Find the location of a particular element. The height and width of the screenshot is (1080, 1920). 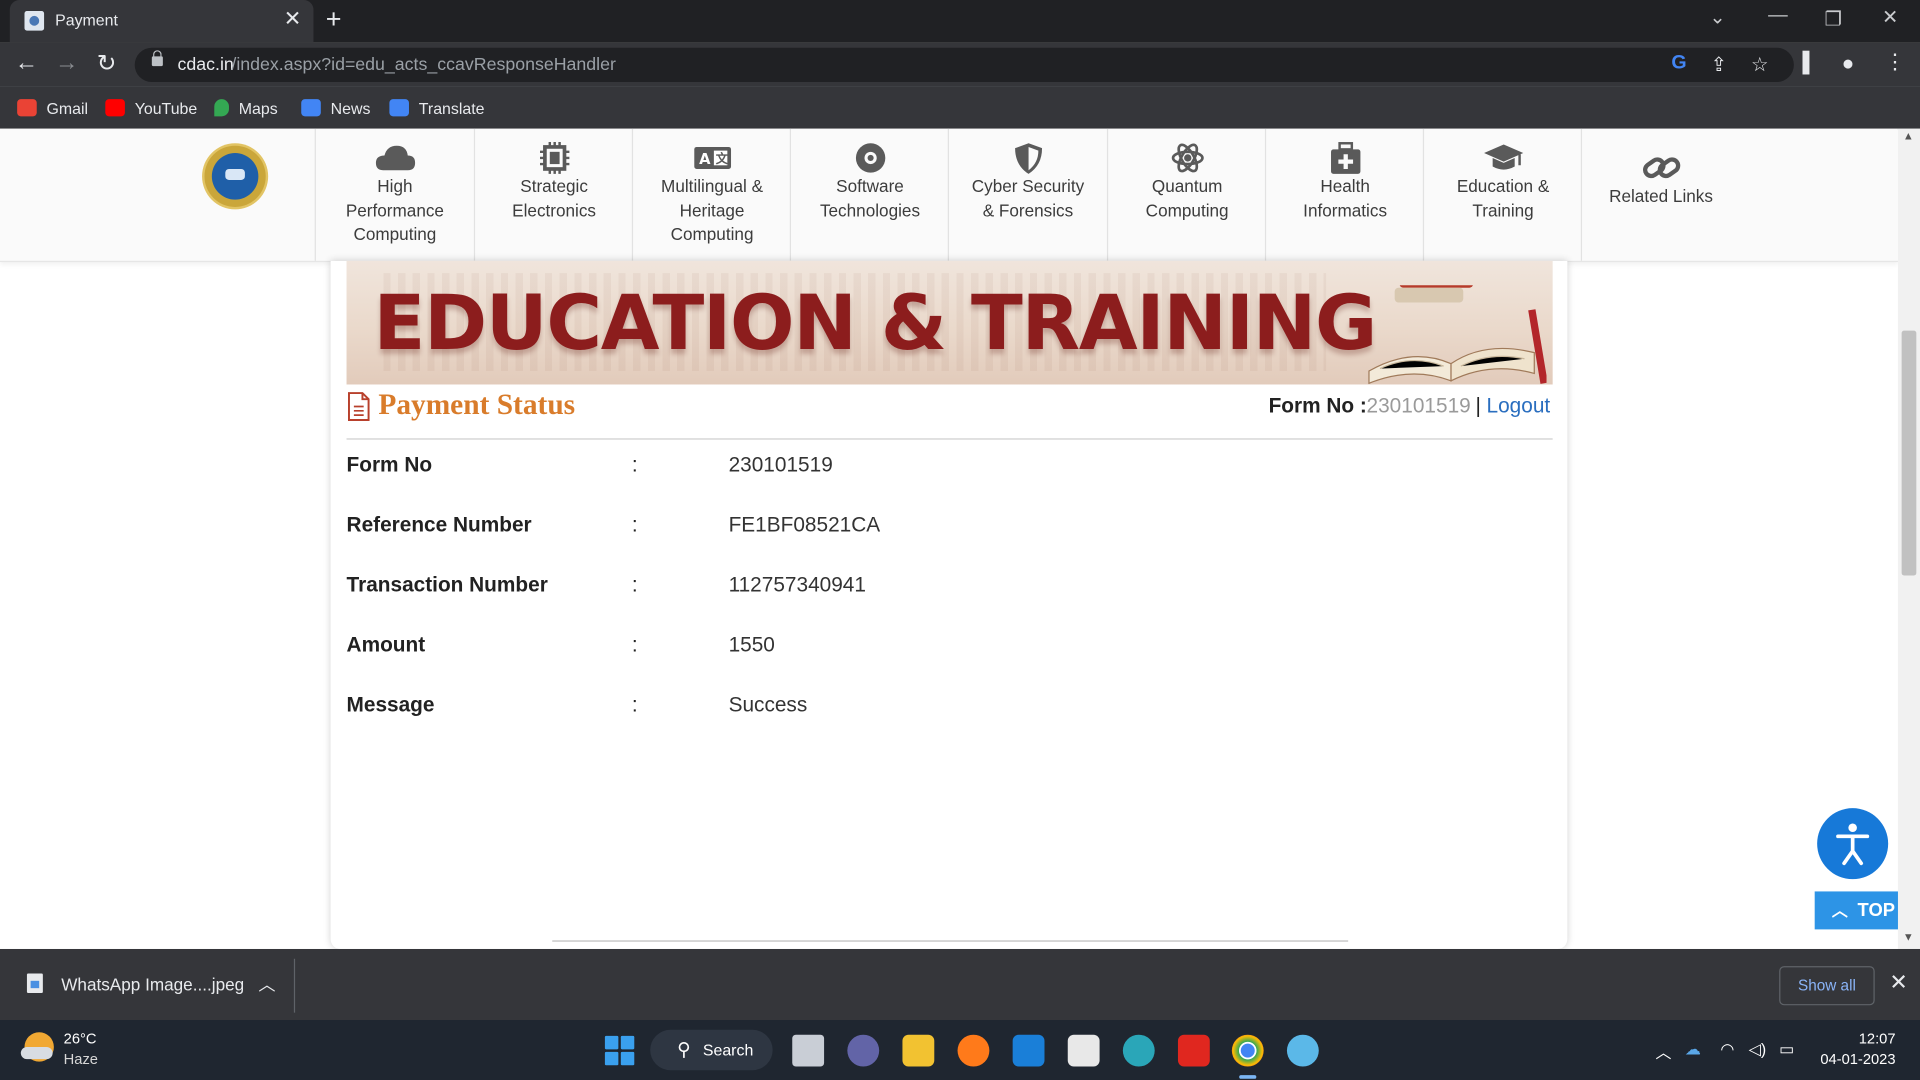

nav-label: Multilingual & Heritage Computing is located at coordinates (712, 210).